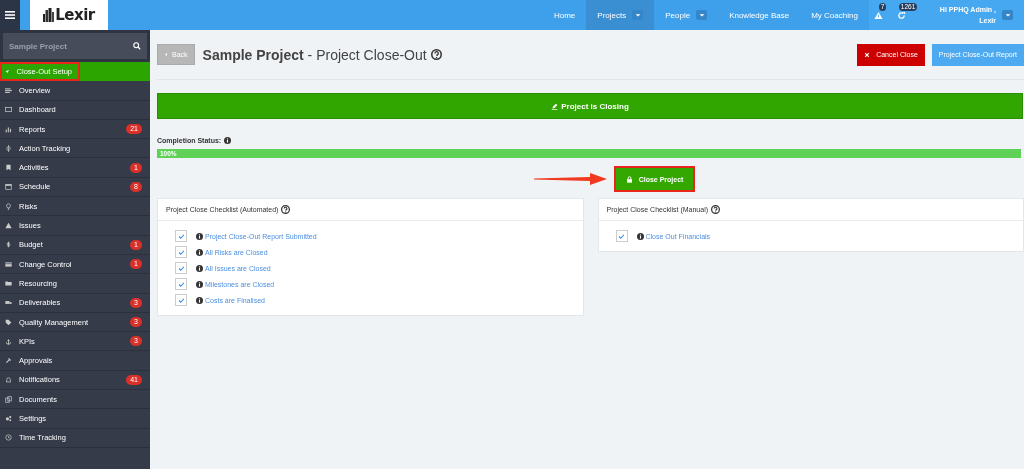  What do you see at coordinates (590, 106) in the screenshot?
I see `status-banner: Project is Closing` at bounding box center [590, 106].